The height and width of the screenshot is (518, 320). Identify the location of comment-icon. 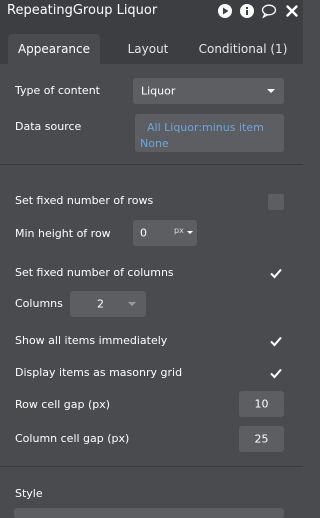
(269, 11).